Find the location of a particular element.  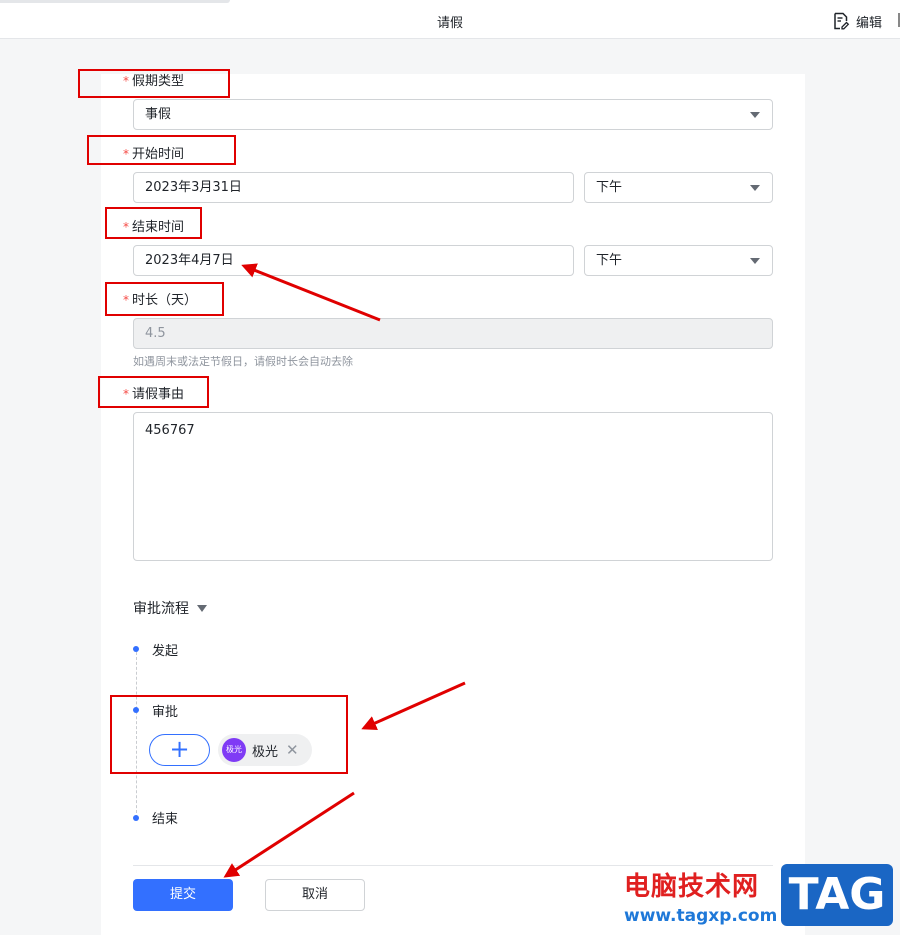

tab-edge is located at coordinates (115, 1).